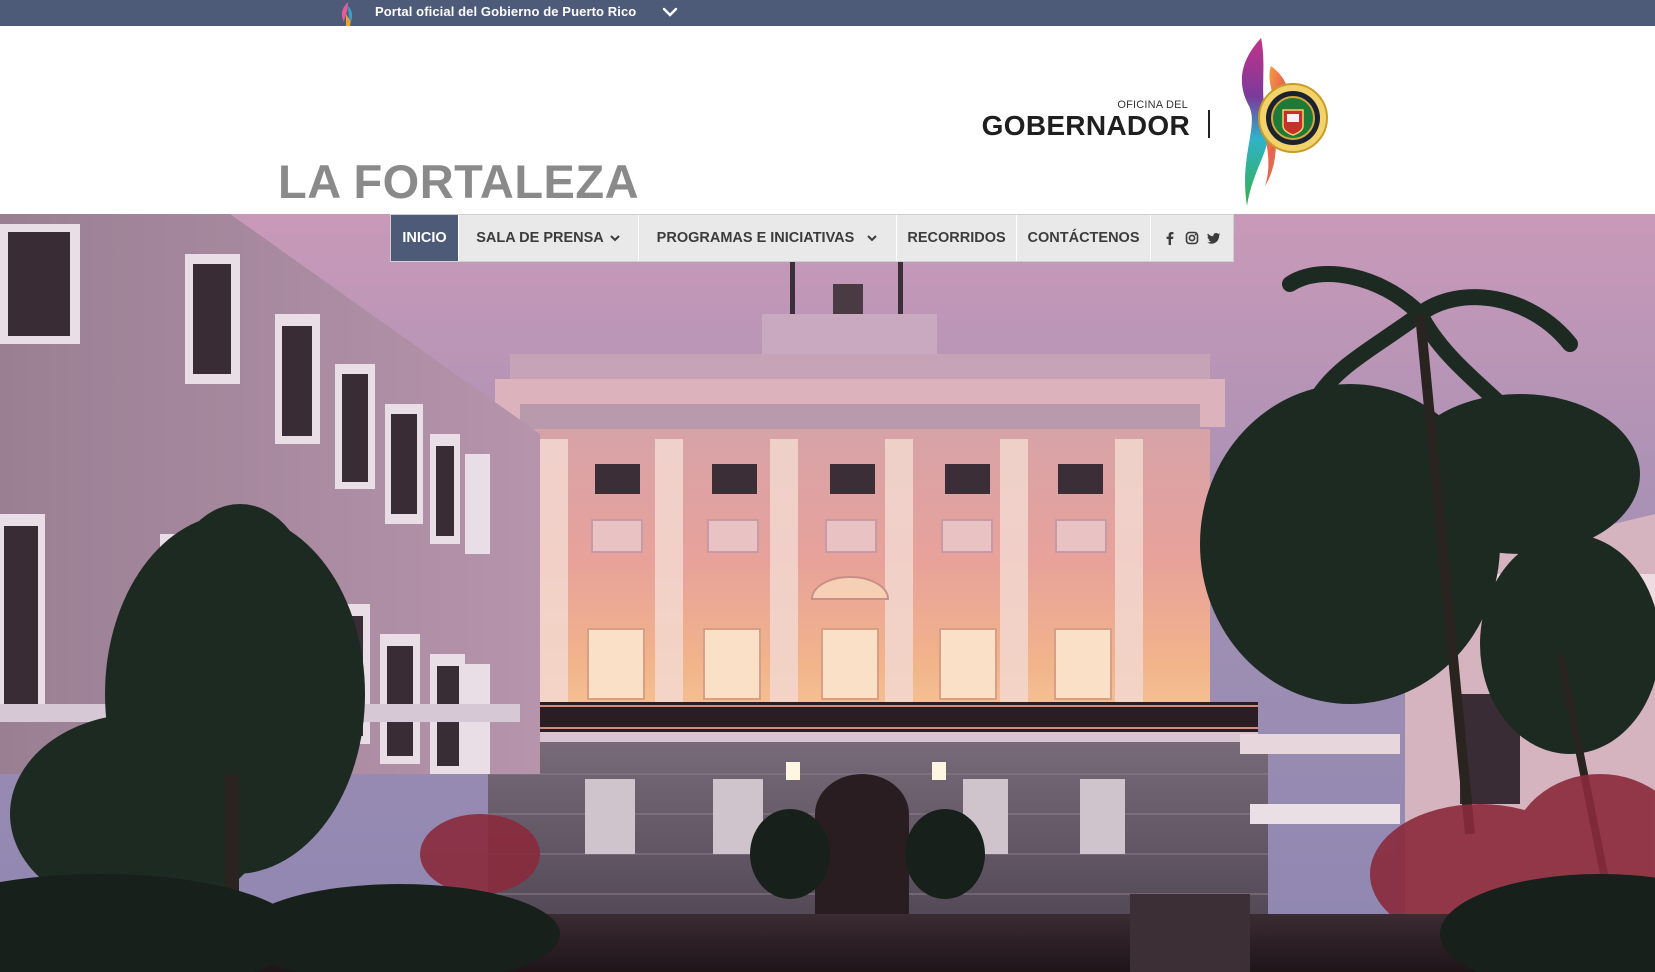 Image resolution: width=1655 pixels, height=972 pixels. I want to click on facebook-icon, so click(1170, 238).